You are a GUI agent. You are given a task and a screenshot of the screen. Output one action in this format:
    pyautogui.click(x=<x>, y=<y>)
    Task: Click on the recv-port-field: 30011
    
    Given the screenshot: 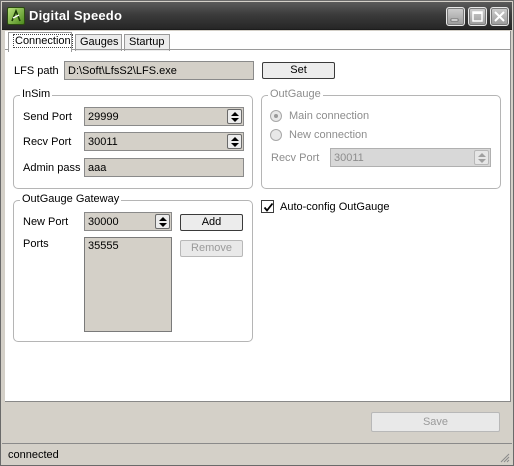 What is the action you would take?
    pyautogui.click(x=164, y=141)
    